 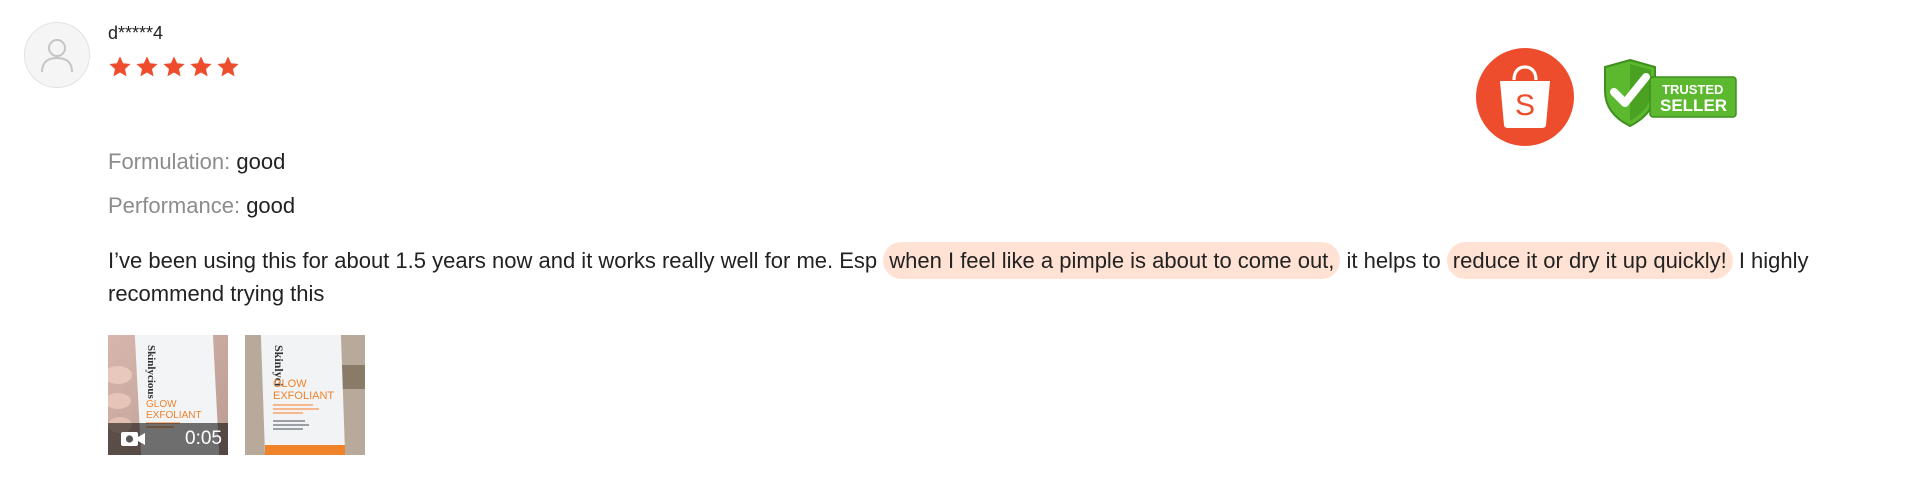 I want to click on reviewer-username: d*****4, so click(x=135, y=33).